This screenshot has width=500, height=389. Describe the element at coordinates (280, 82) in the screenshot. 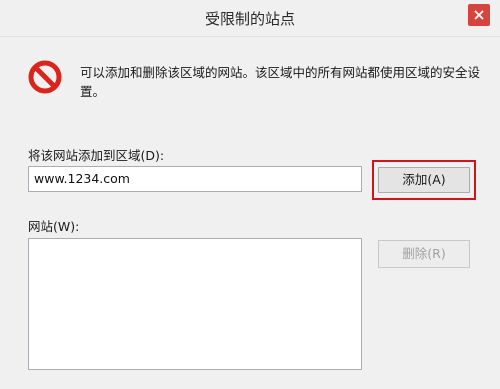

I see `info-message: 可以添加和删除该区域的网站。该区域中的所有网站都使用区域的安全设置。` at that location.